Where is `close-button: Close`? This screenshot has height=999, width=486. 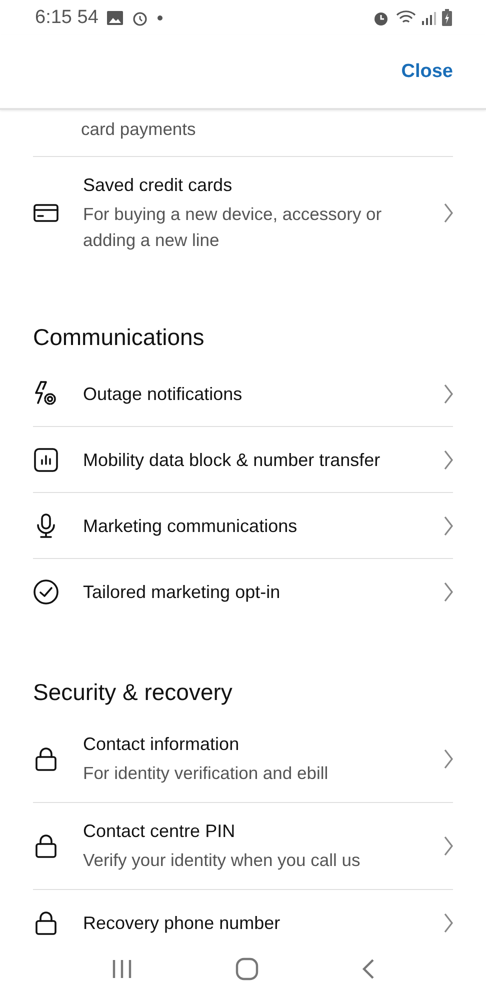
close-button: Close is located at coordinates (427, 71).